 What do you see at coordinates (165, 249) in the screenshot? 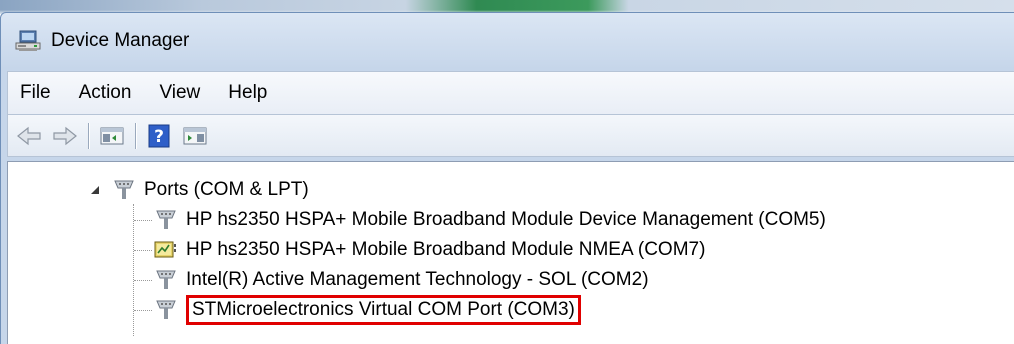
I see `nmea-port-icon` at bounding box center [165, 249].